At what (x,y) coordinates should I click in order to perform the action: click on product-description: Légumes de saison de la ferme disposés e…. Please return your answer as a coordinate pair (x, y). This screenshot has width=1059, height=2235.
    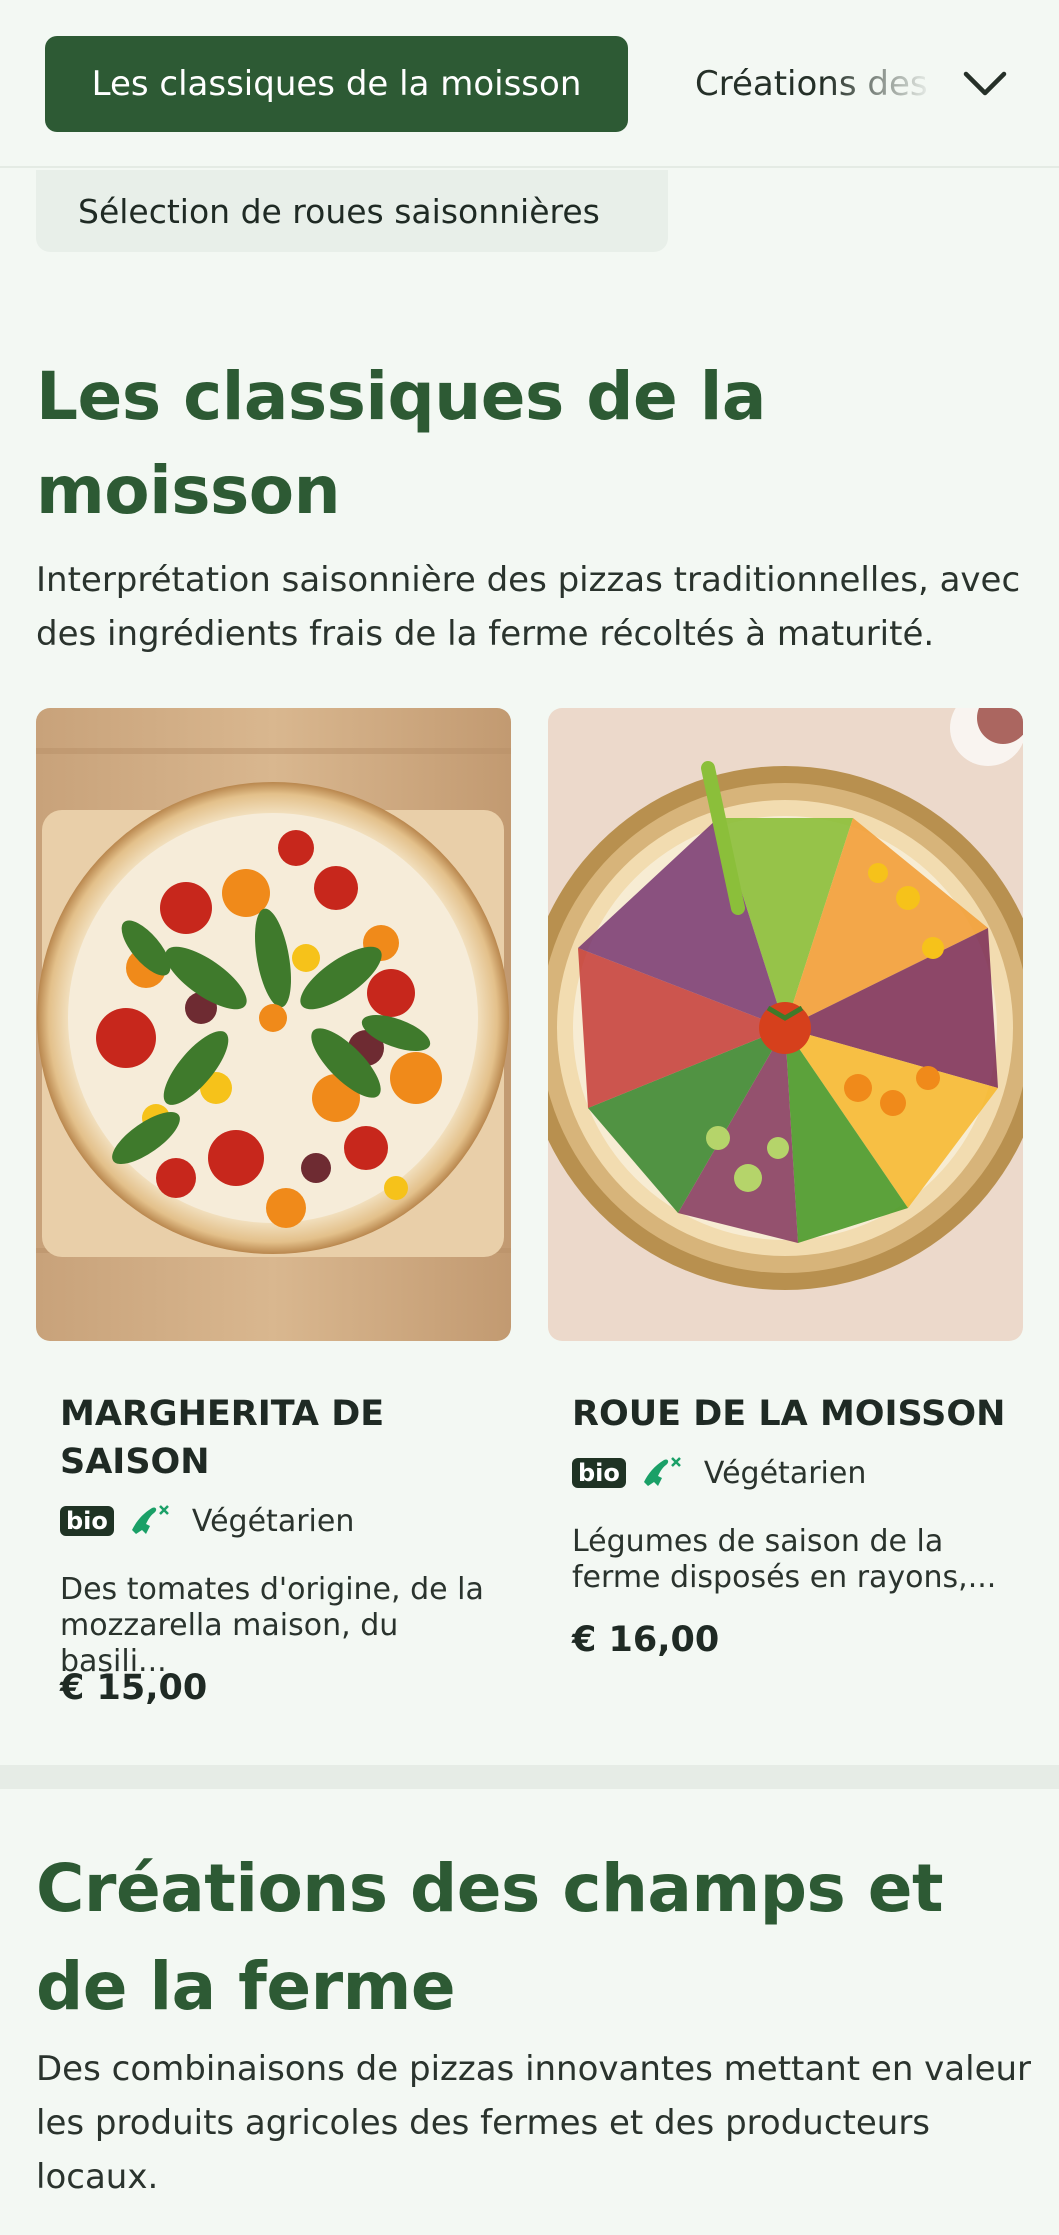
    Looking at the image, I should click on (784, 1559).